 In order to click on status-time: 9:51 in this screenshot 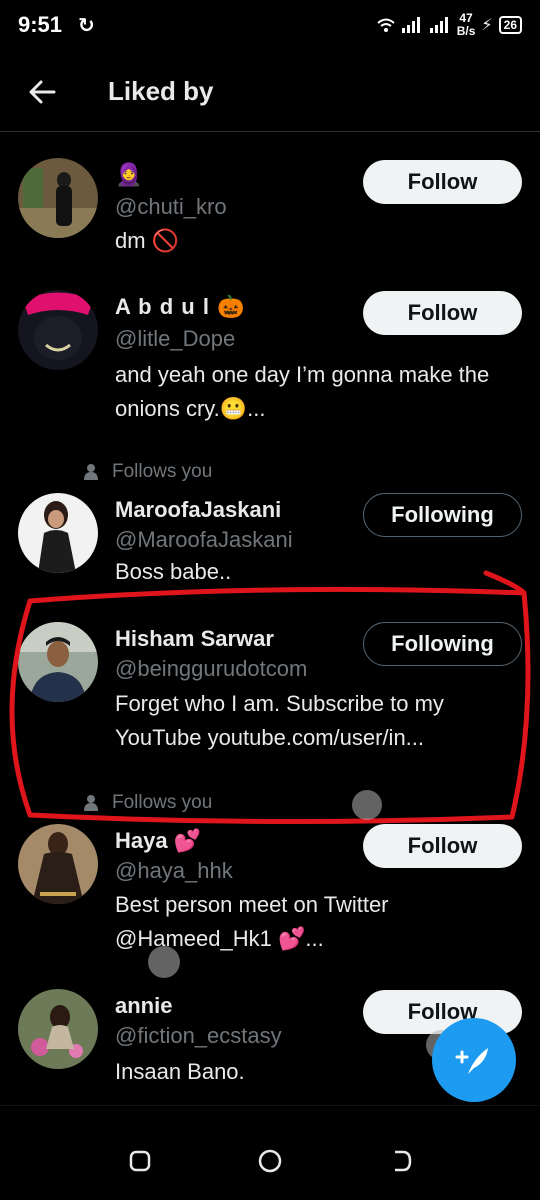, I will do `click(40, 24)`.